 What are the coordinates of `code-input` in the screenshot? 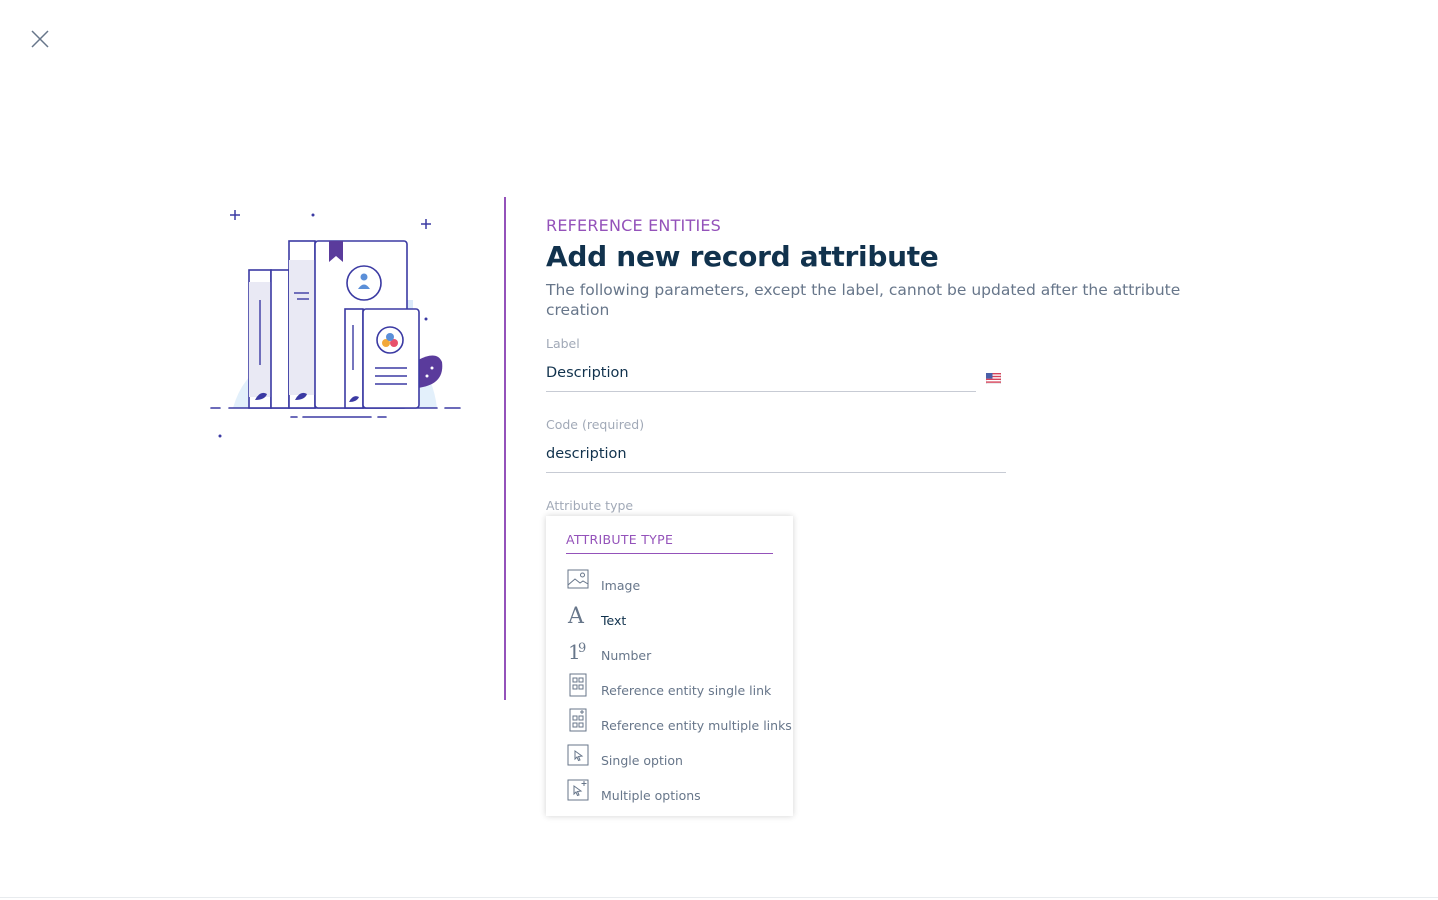 It's located at (771, 454).